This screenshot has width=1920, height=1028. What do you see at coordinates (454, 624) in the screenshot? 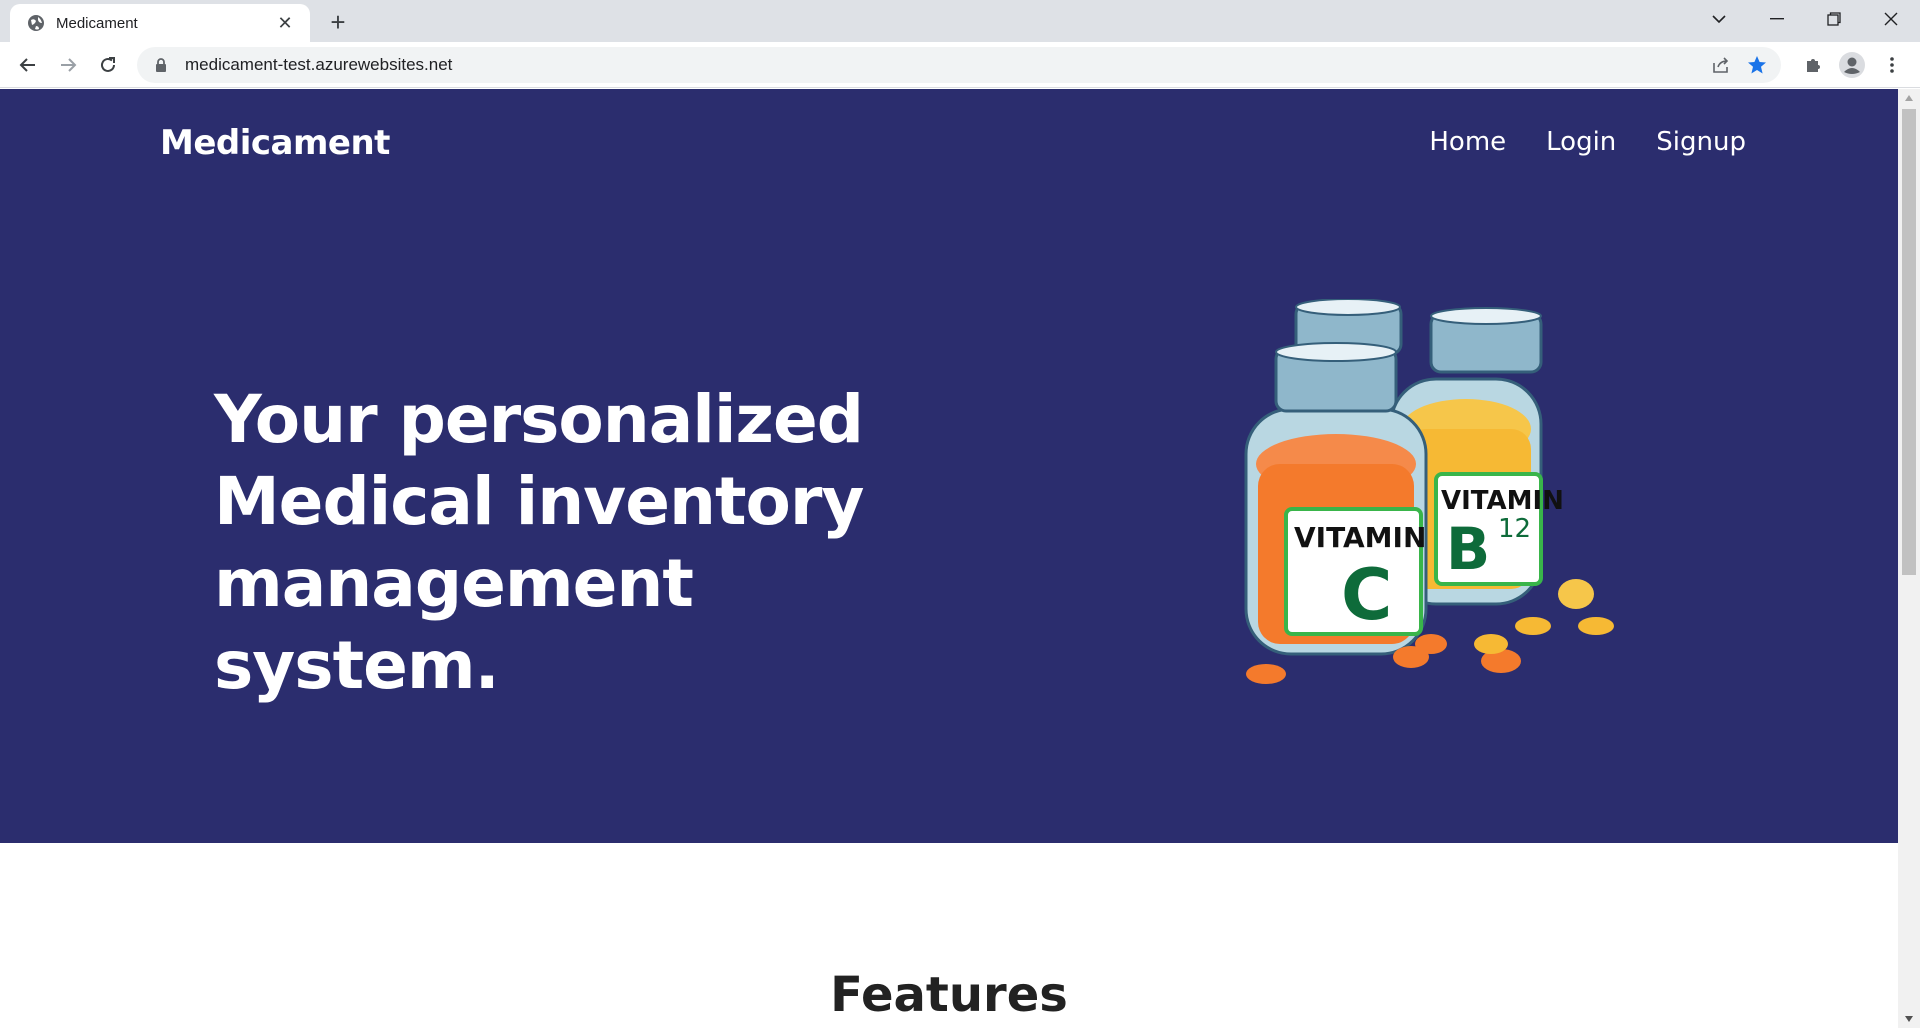
I see `headline-line: management system.` at bounding box center [454, 624].